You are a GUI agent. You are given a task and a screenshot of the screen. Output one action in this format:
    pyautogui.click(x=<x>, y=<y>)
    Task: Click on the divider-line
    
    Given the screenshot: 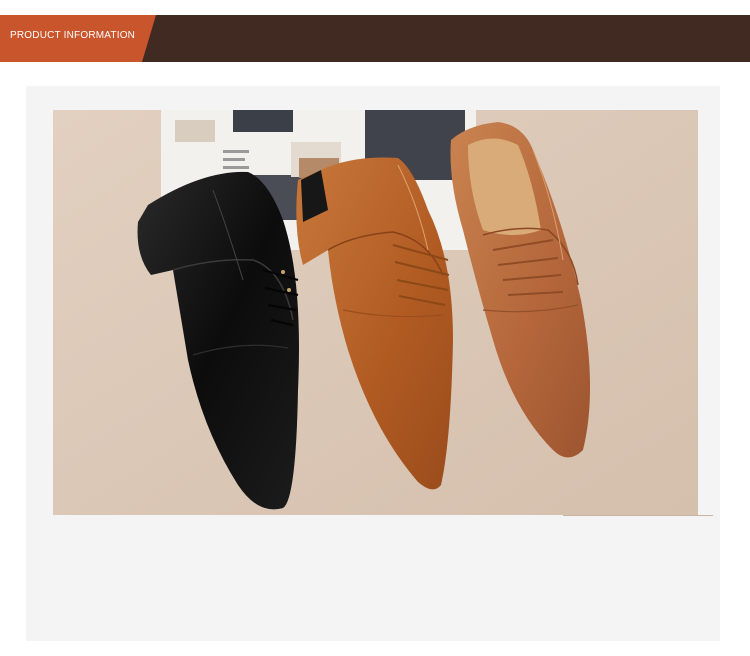 What is the action you would take?
    pyautogui.click(x=638, y=515)
    